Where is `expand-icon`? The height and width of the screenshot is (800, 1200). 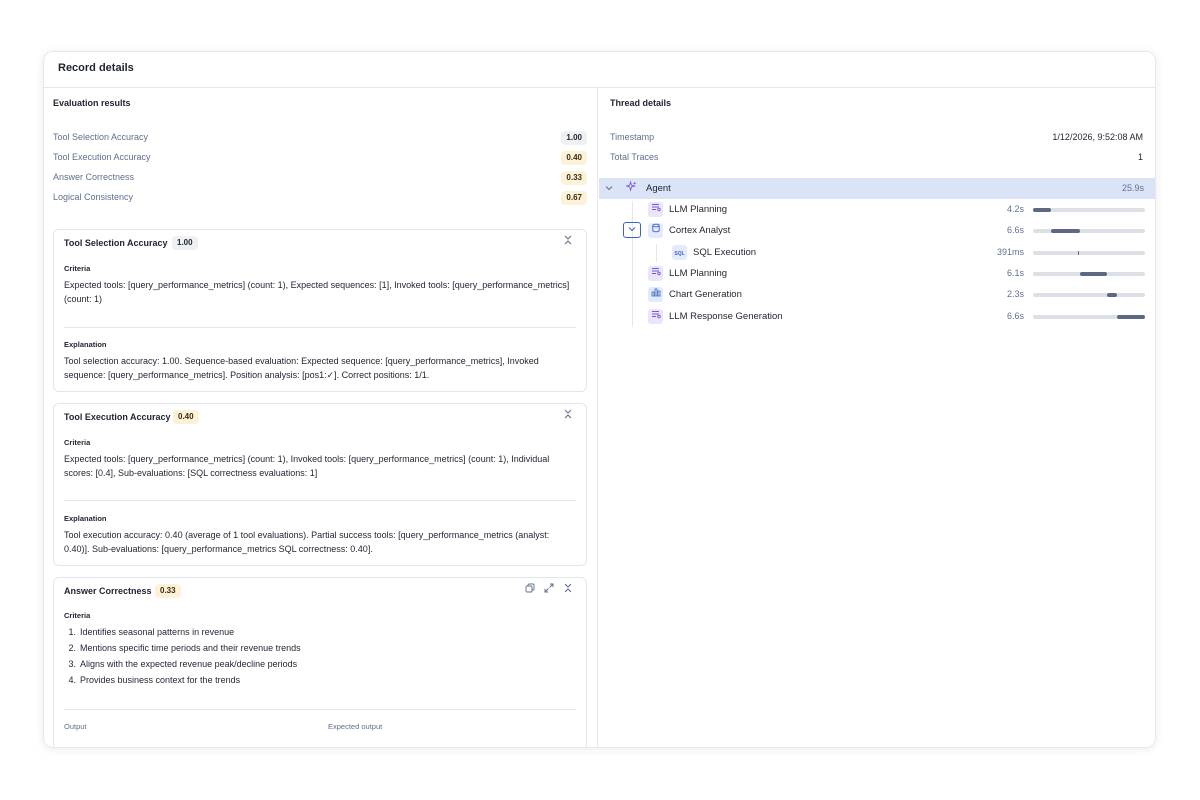
expand-icon is located at coordinates (549, 591).